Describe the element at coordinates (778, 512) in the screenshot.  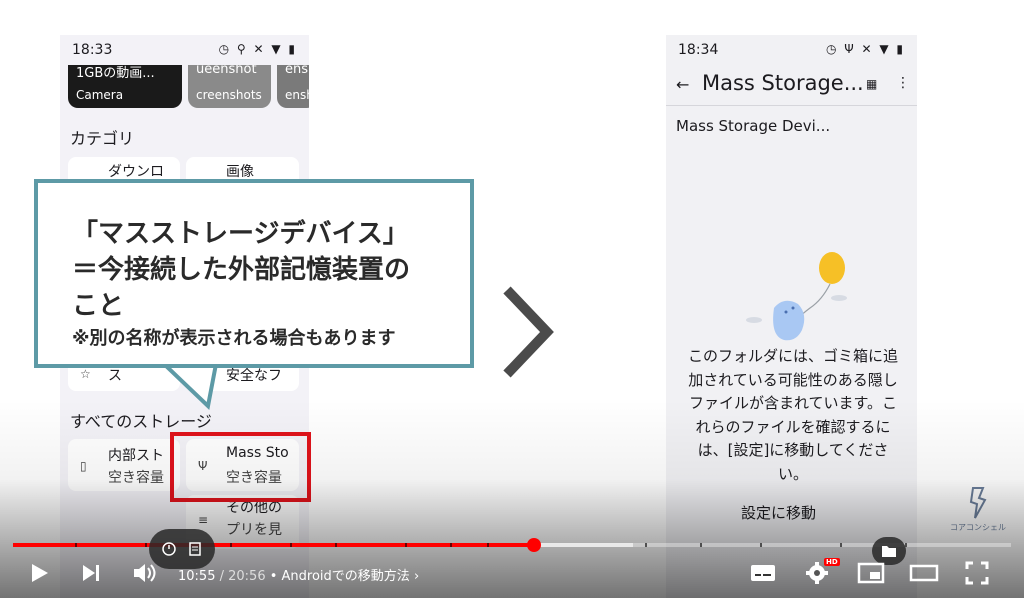
I see `go-to-settings-button: 設定に移動` at that location.